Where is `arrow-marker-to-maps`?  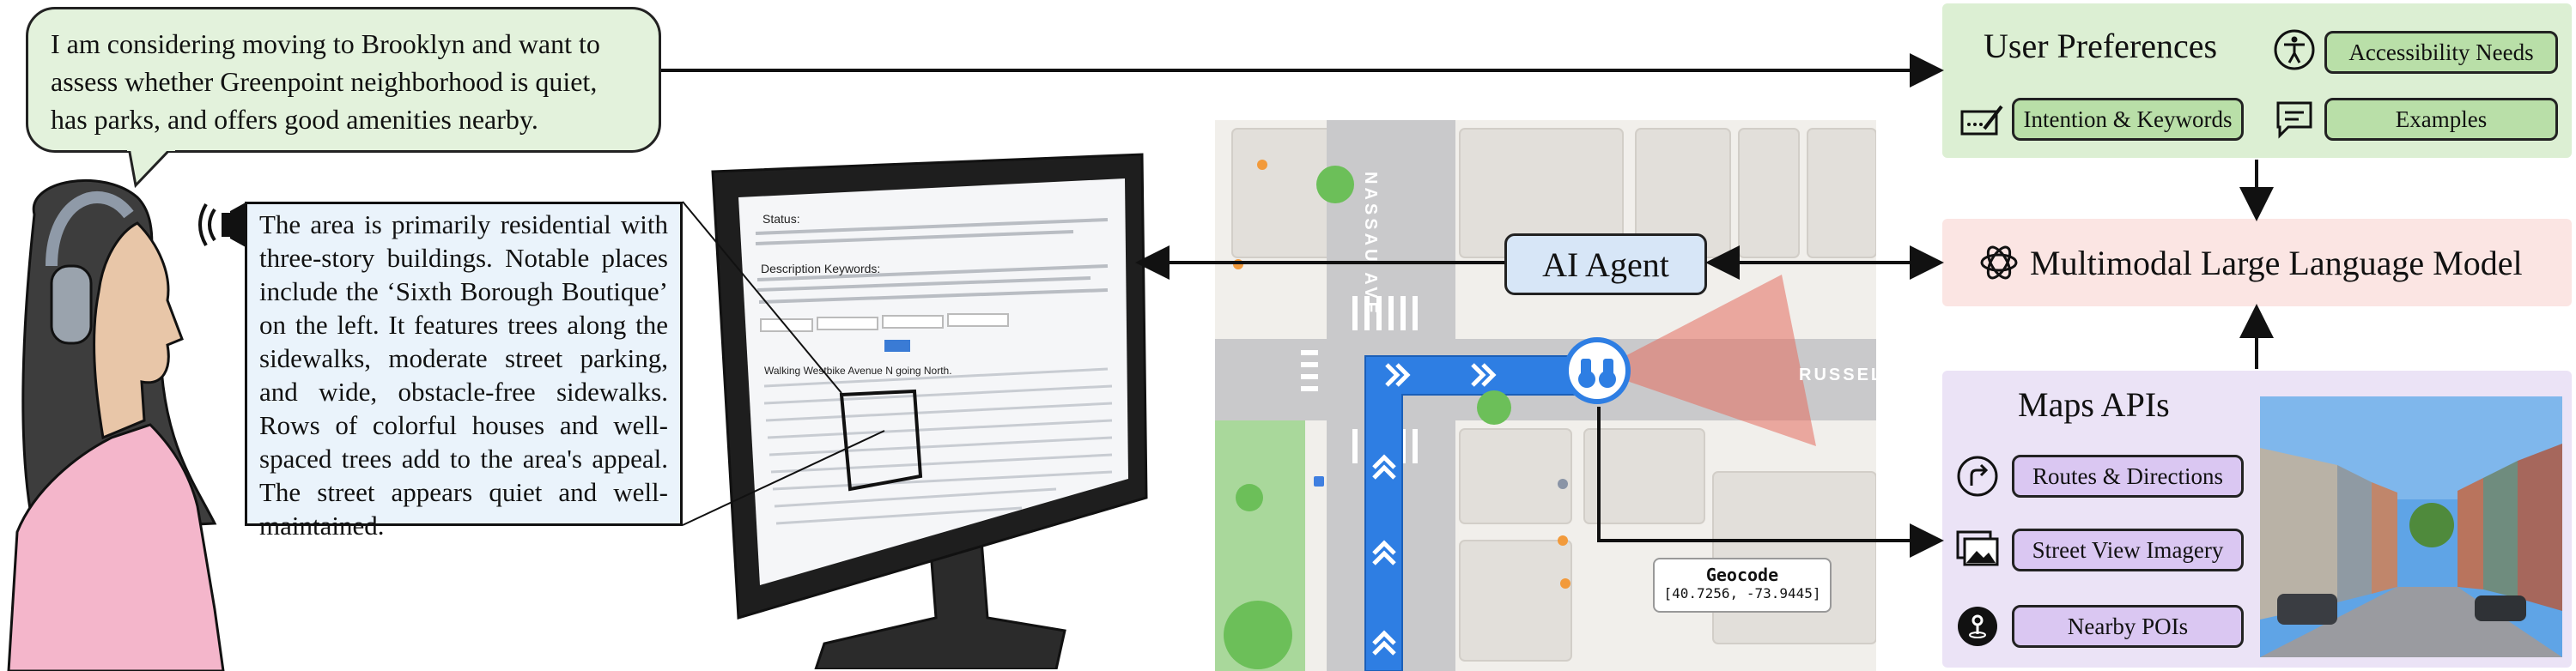 arrow-marker-to-maps is located at coordinates (1770, 482).